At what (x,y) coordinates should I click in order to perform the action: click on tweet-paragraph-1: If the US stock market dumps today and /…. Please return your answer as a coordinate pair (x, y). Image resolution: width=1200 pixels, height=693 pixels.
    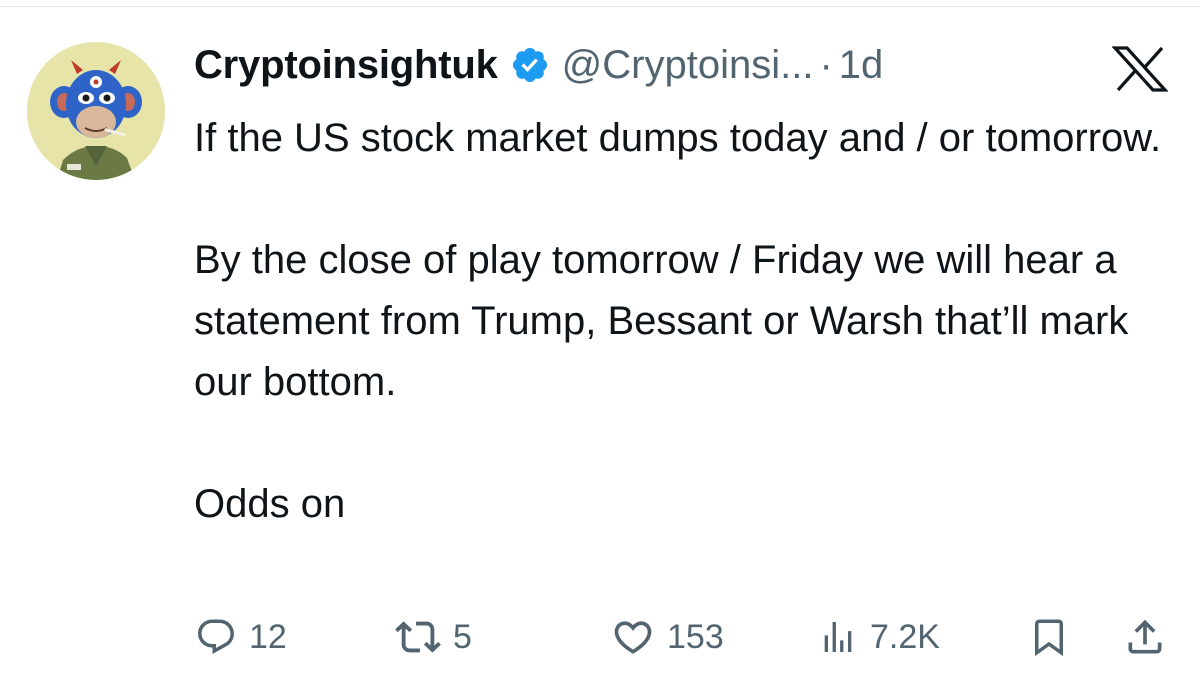
    Looking at the image, I should click on (678, 138).